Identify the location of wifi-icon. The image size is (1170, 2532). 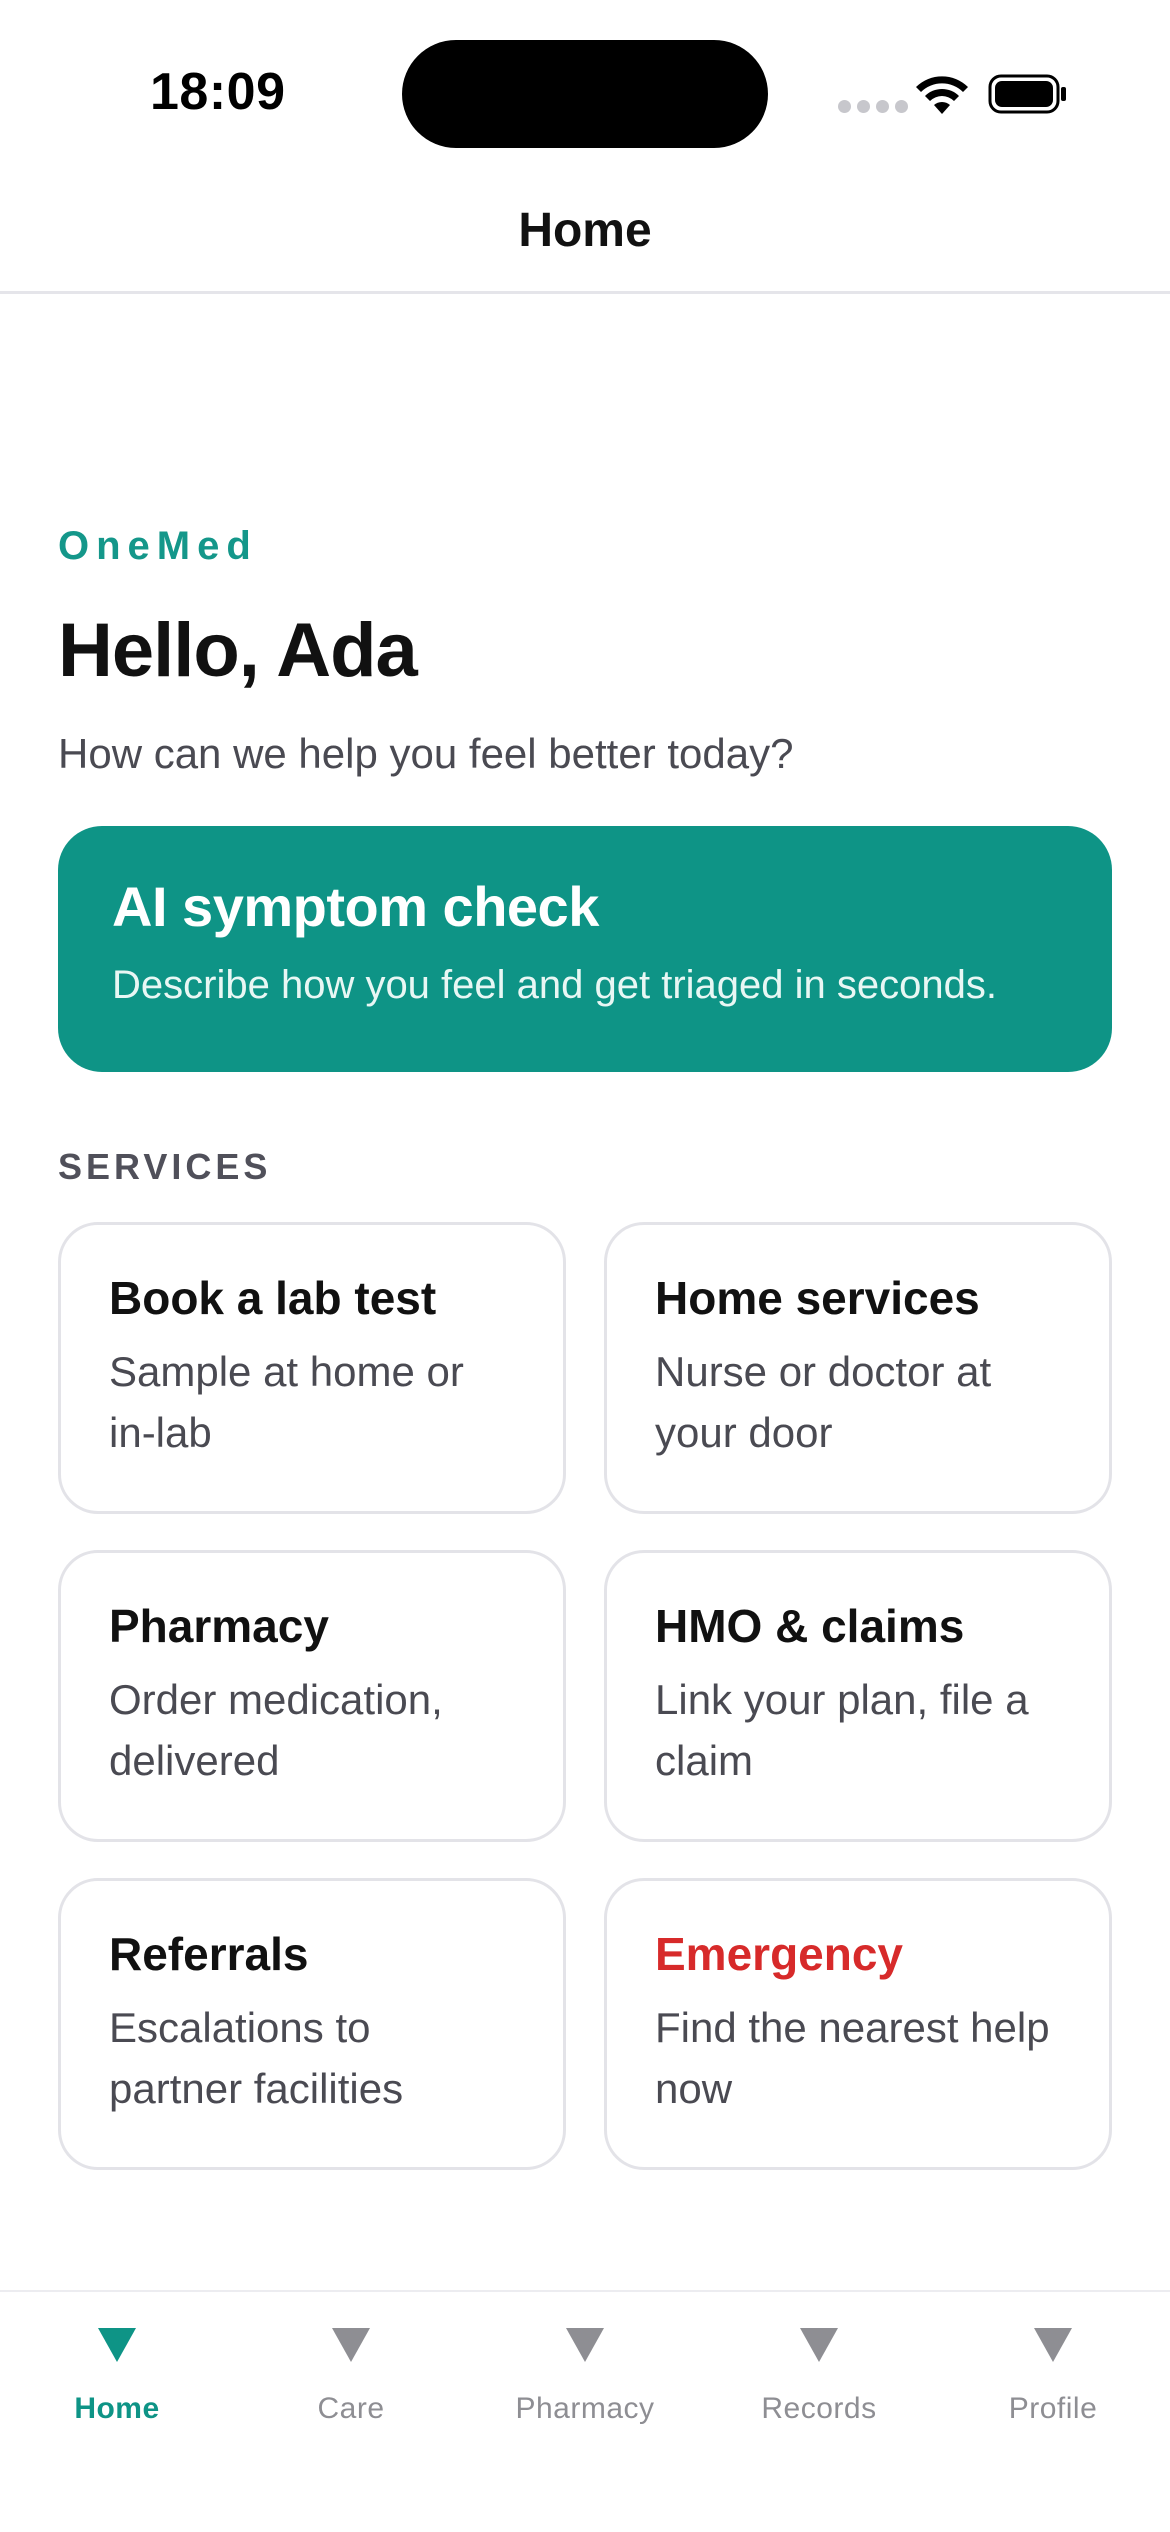
(942, 95).